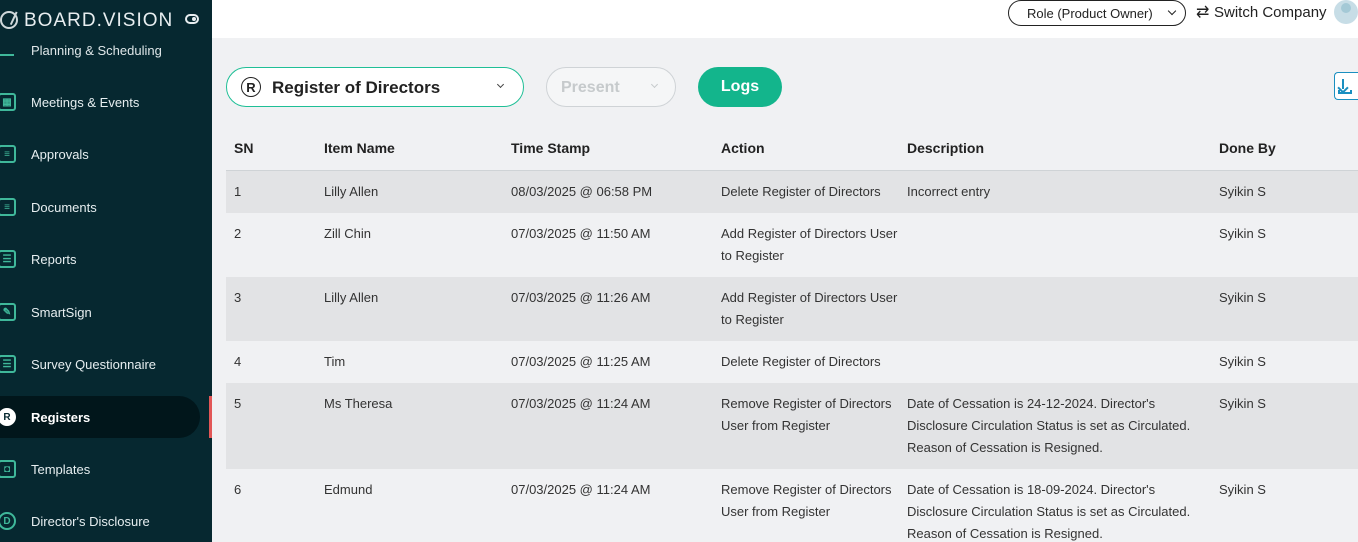  What do you see at coordinates (8, 469) in the screenshot?
I see `templates-icon: ◘` at bounding box center [8, 469].